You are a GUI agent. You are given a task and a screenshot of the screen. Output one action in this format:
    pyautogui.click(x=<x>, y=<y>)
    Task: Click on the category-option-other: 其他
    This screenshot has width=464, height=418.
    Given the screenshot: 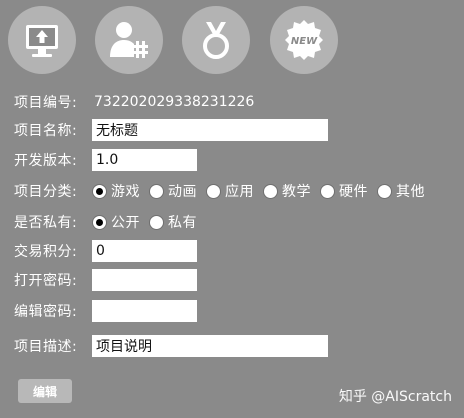 What is the action you would take?
    pyautogui.click(x=401, y=191)
    